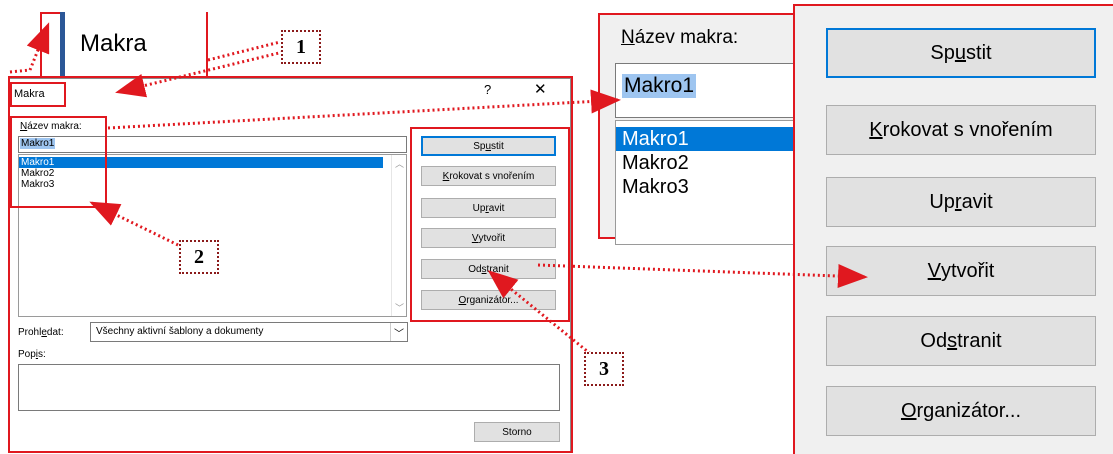 This screenshot has width=1113, height=454. What do you see at coordinates (38, 46) in the screenshot?
I see `arrow-to-tab` at bounding box center [38, 46].